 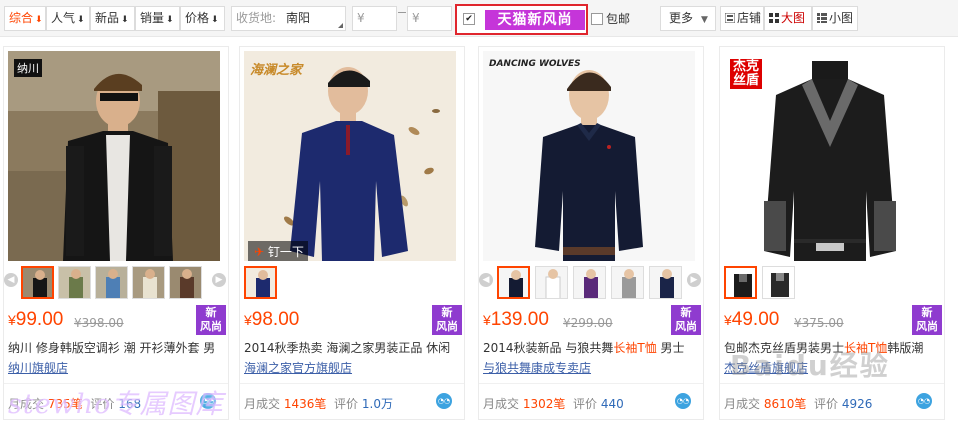 I want to click on sort-comprehensive: 综合 ⬇, so click(x=25, y=18).